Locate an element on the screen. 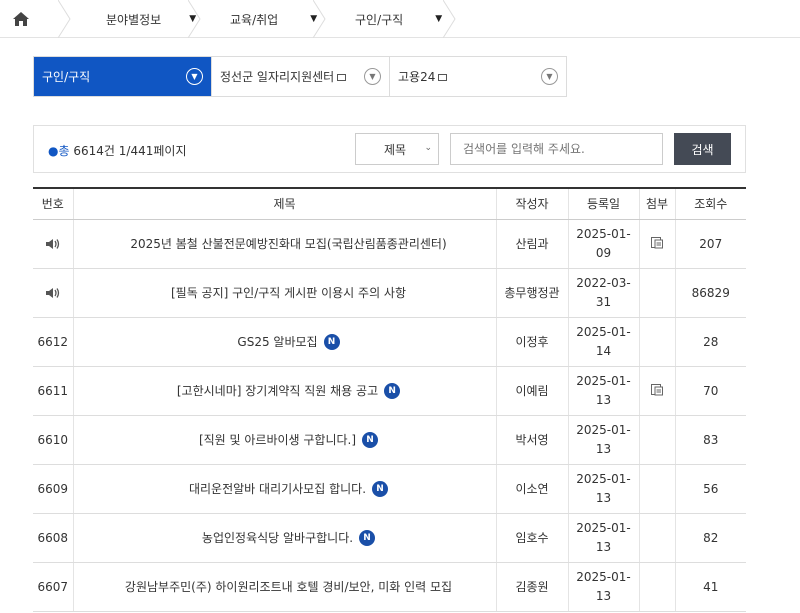  tab-jobs: 구인/구직 ▼ is located at coordinates (123, 76).